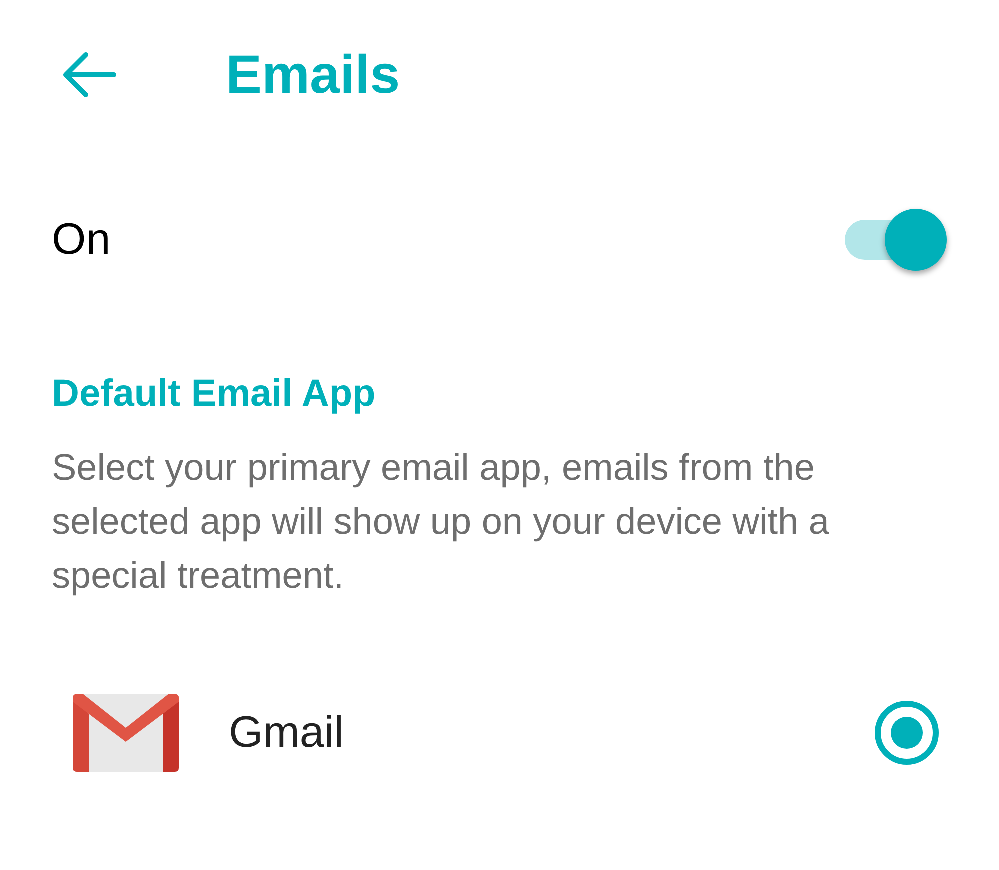 The height and width of the screenshot is (870, 999). I want to click on toggle-label: On, so click(81, 240).